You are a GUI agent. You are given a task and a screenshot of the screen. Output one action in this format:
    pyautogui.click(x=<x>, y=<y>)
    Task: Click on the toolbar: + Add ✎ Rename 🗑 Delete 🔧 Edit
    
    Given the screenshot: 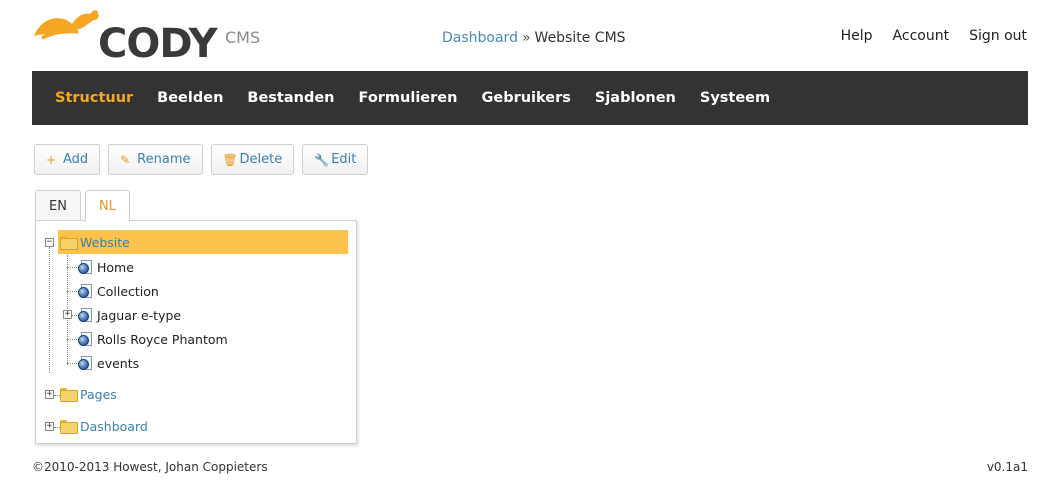 What is the action you would take?
    pyautogui.click(x=201, y=159)
    